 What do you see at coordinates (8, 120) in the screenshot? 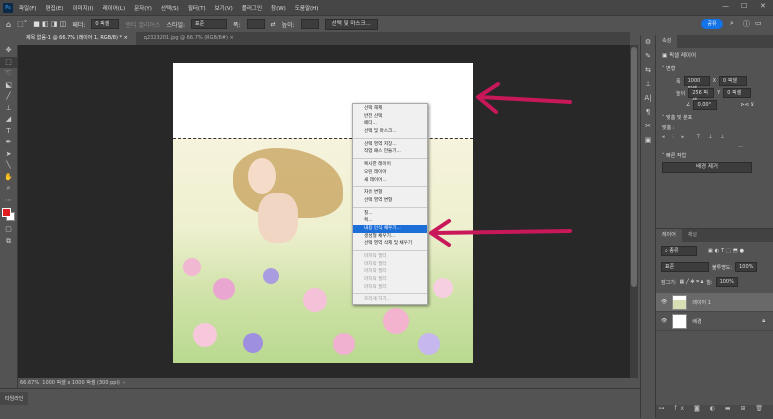
I see `eraser-tool-icon: ◢` at bounding box center [8, 120].